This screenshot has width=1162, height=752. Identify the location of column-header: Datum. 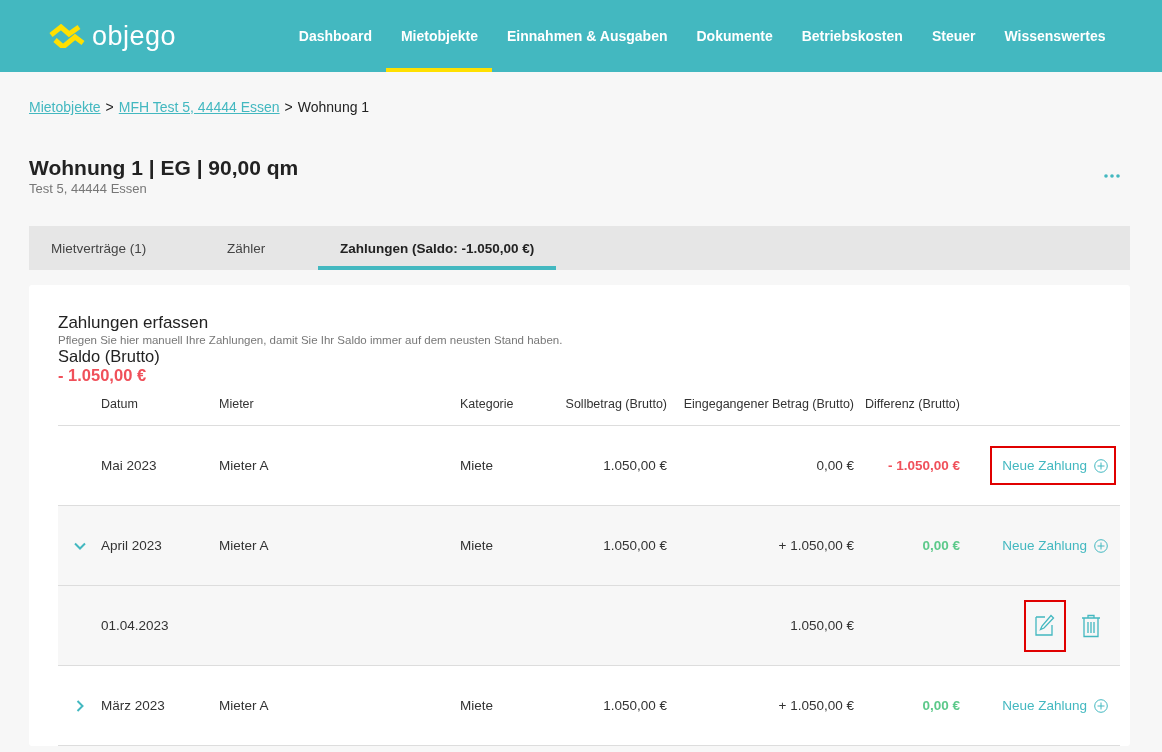
(120, 404).